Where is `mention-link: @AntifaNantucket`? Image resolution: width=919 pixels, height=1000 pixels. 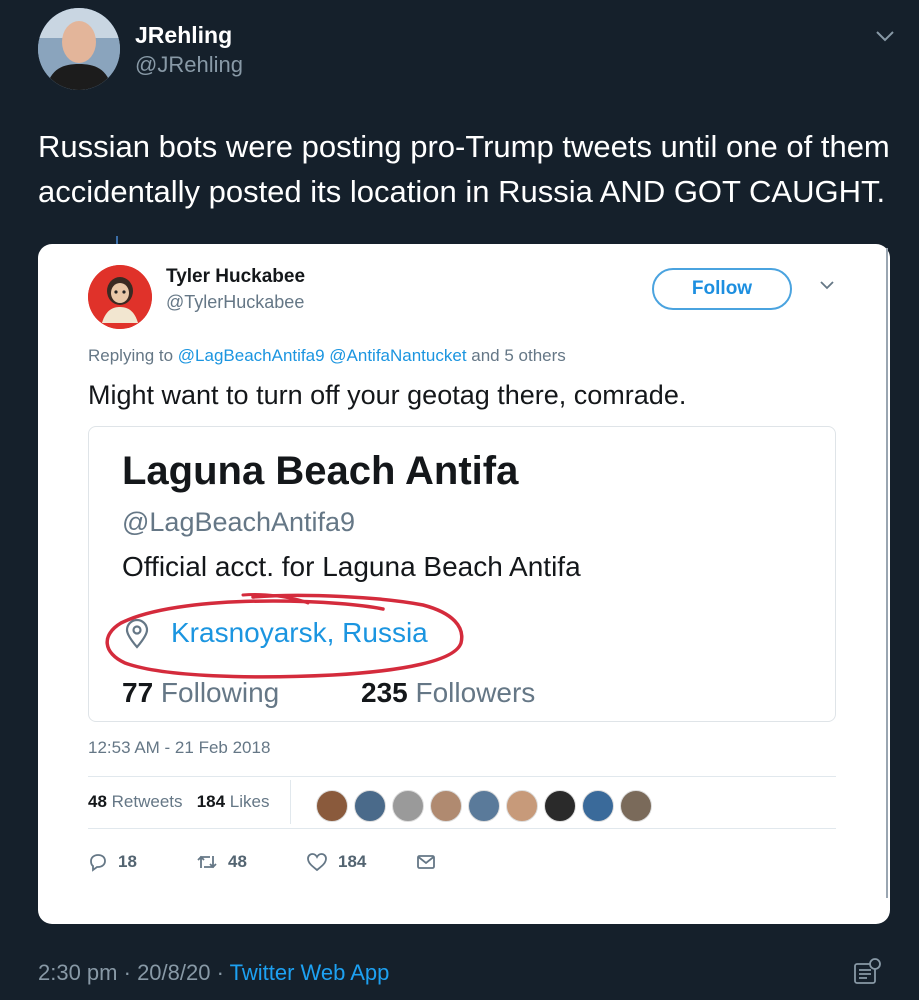
mention-link: @AntifaNantucket is located at coordinates (398, 355).